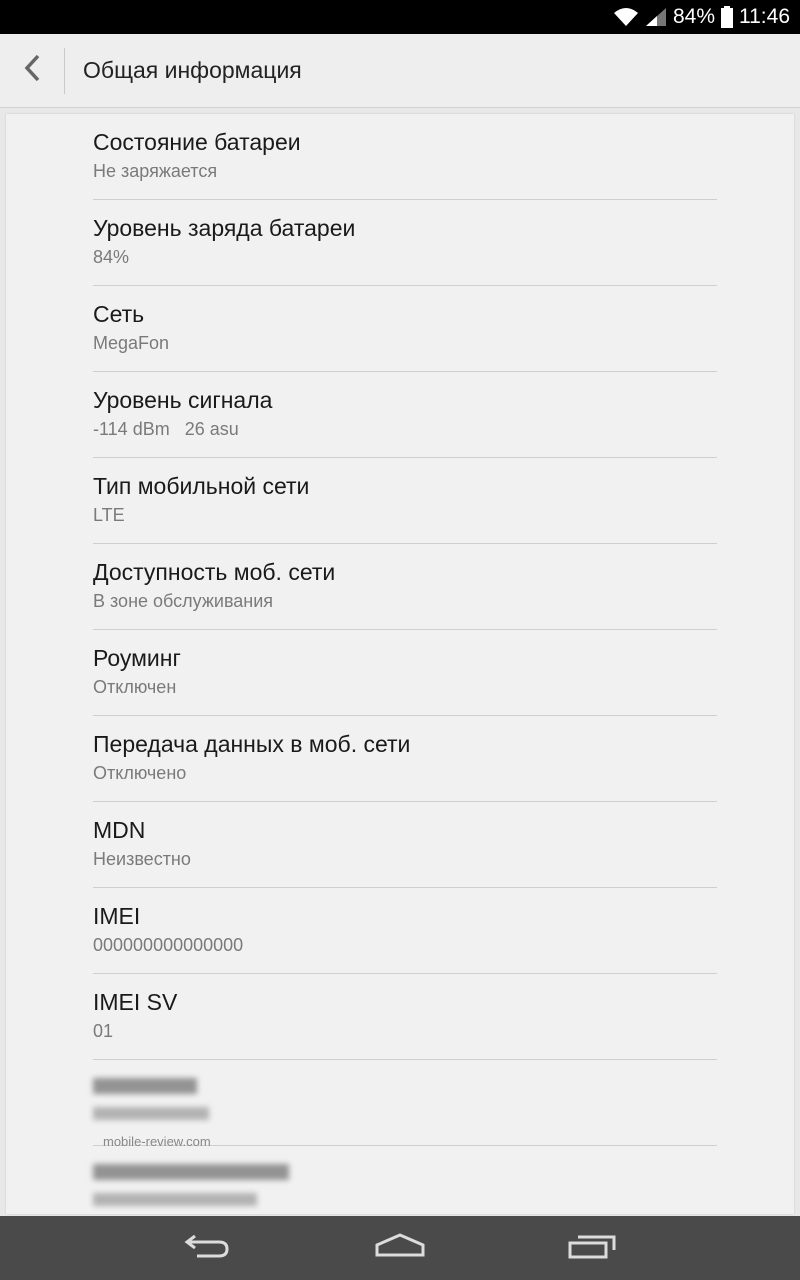 This screenshot has width=800, height=1280. Describe the element at coordinates (405, 415) in the screenshot. I see `list-item: Уровень сигнала -114 dBm 26 asu` at that location.